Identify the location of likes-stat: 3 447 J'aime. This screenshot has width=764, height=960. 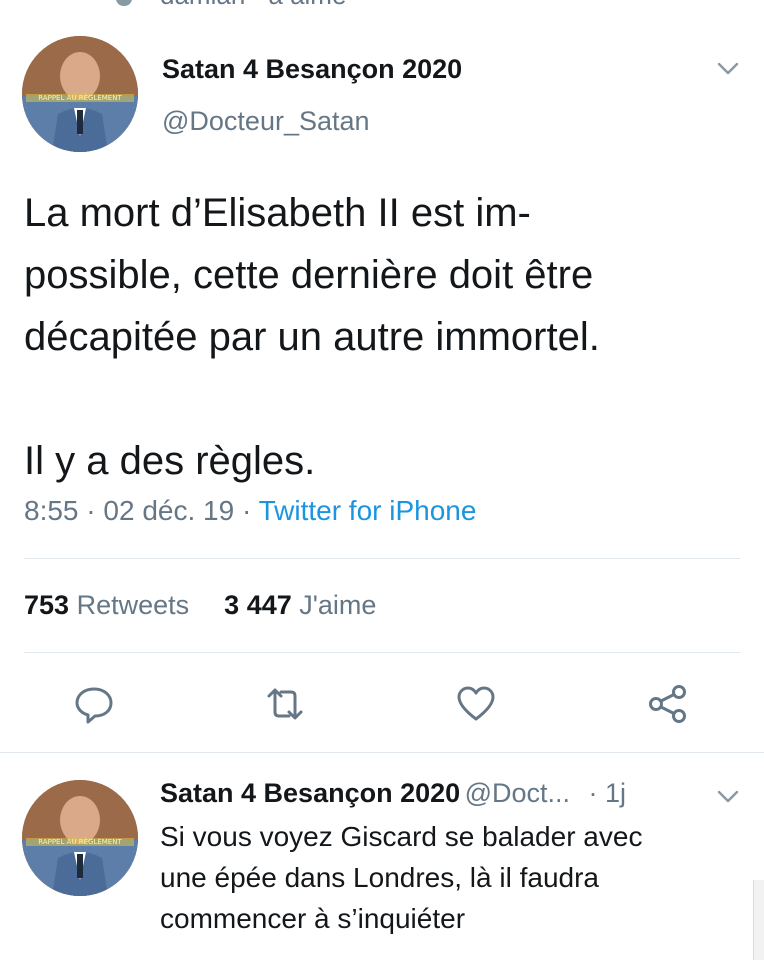
(300, 605).